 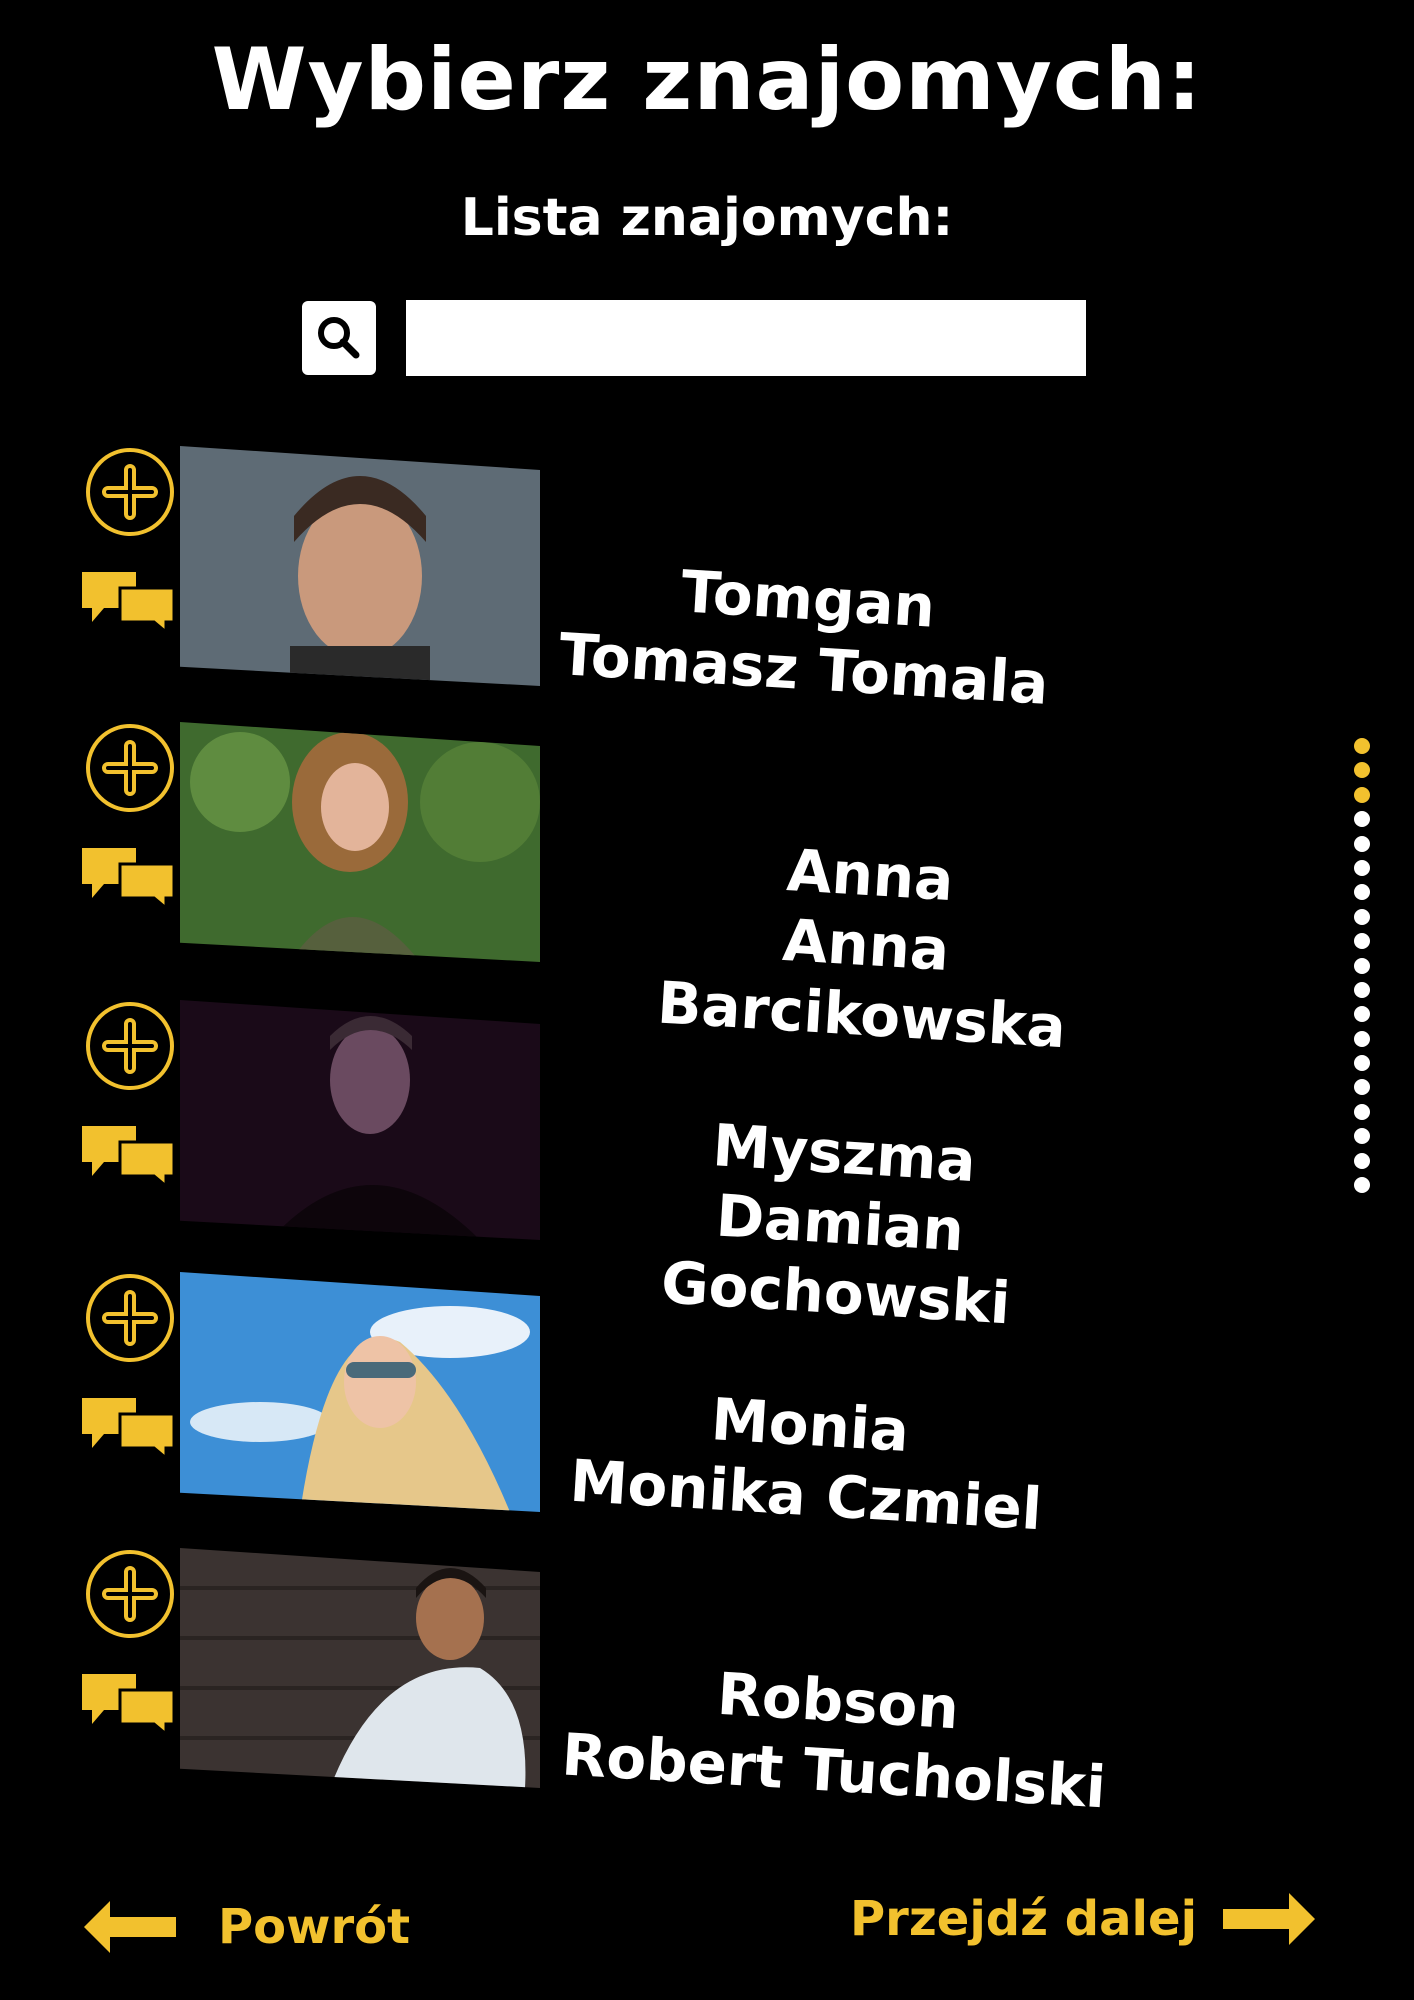 I want to click on friend-names: Robson Robert Tucholski, so click(x=836, y=1736).